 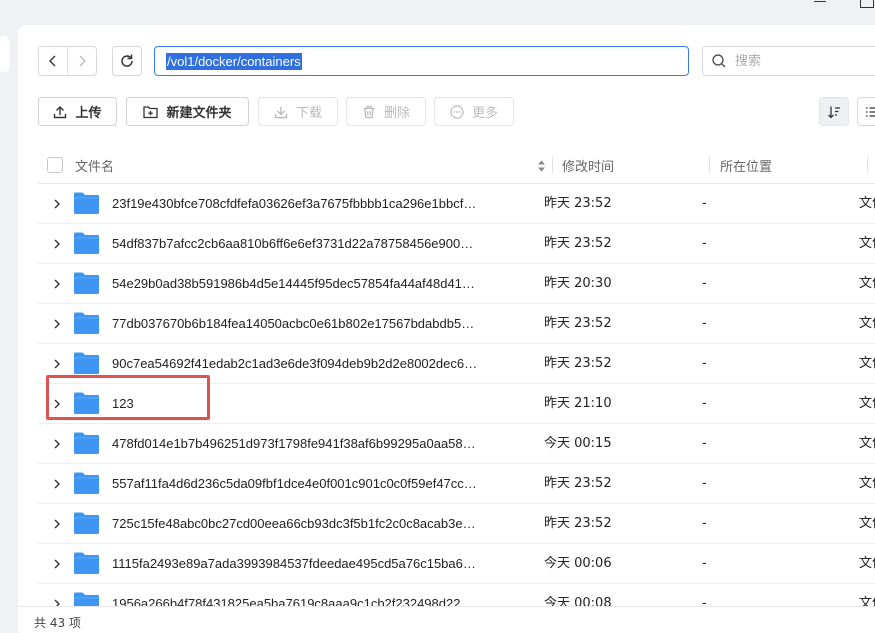 What do you see at coordinates (457, 111) in the screenshot?
I see `more-icon` at bounding box center [457, 111].